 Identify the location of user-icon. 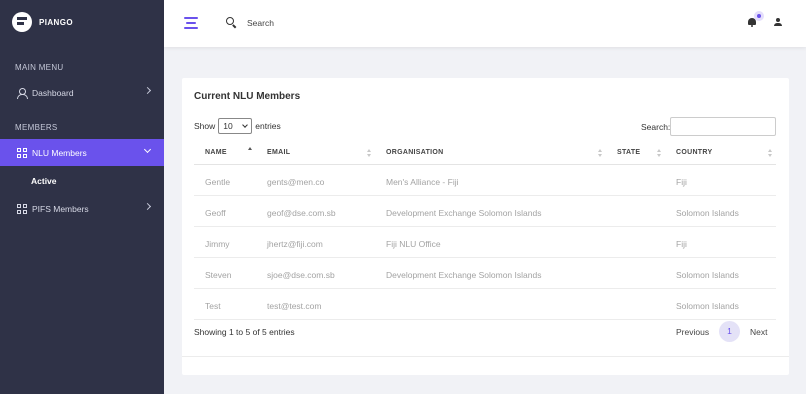
(22, 93).